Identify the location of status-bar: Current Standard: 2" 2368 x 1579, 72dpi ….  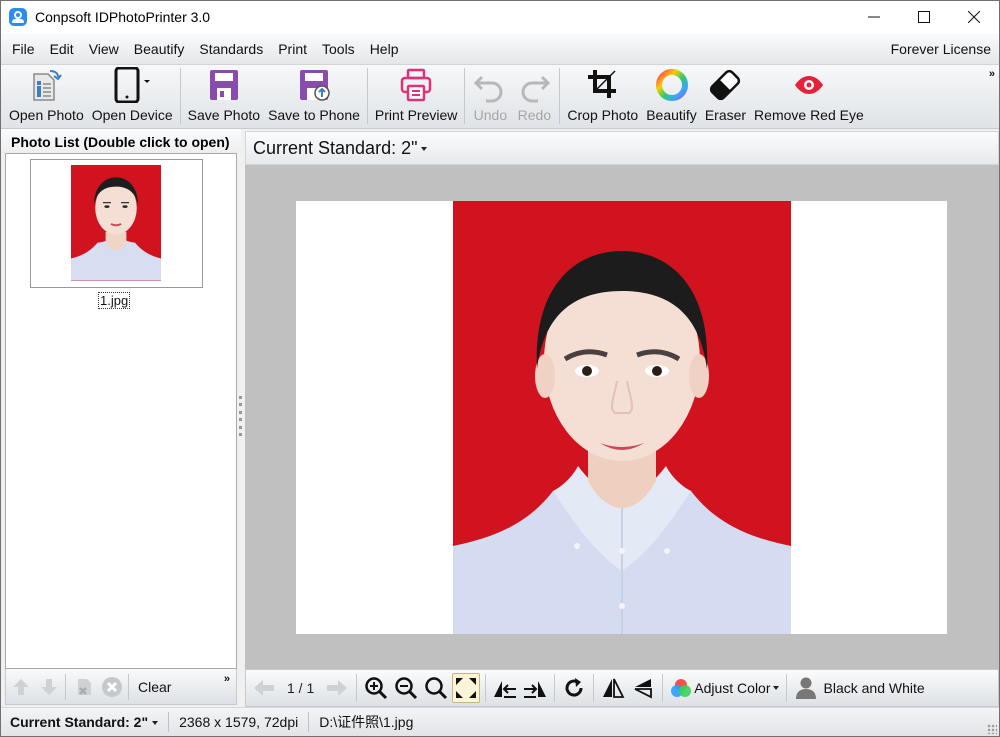
(500, 721).